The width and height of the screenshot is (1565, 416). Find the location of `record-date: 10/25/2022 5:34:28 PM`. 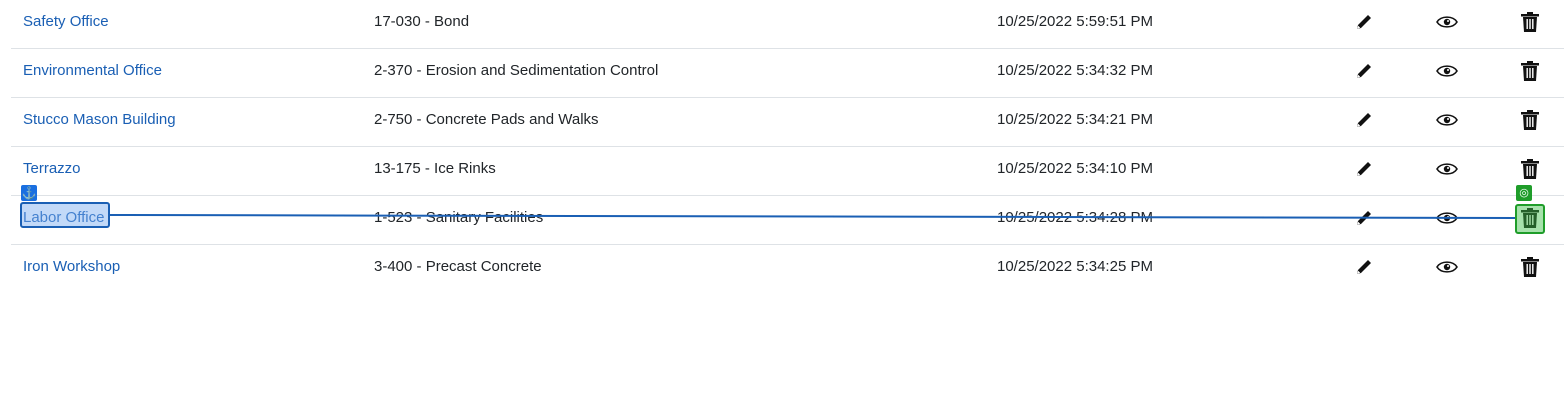

record-date: 10/25/2022 5:34:28 PM is located at coordinates (1075, 217).